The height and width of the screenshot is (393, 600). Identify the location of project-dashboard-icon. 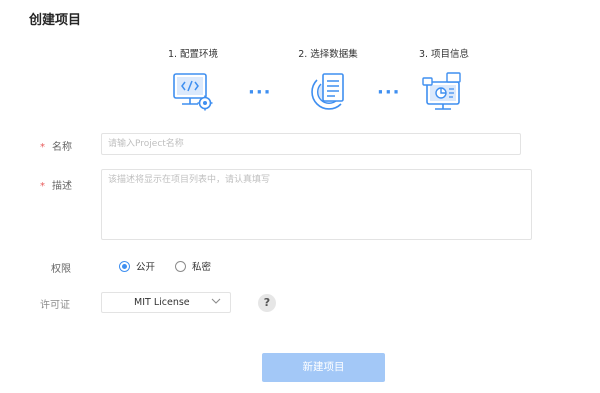
(441, 91).